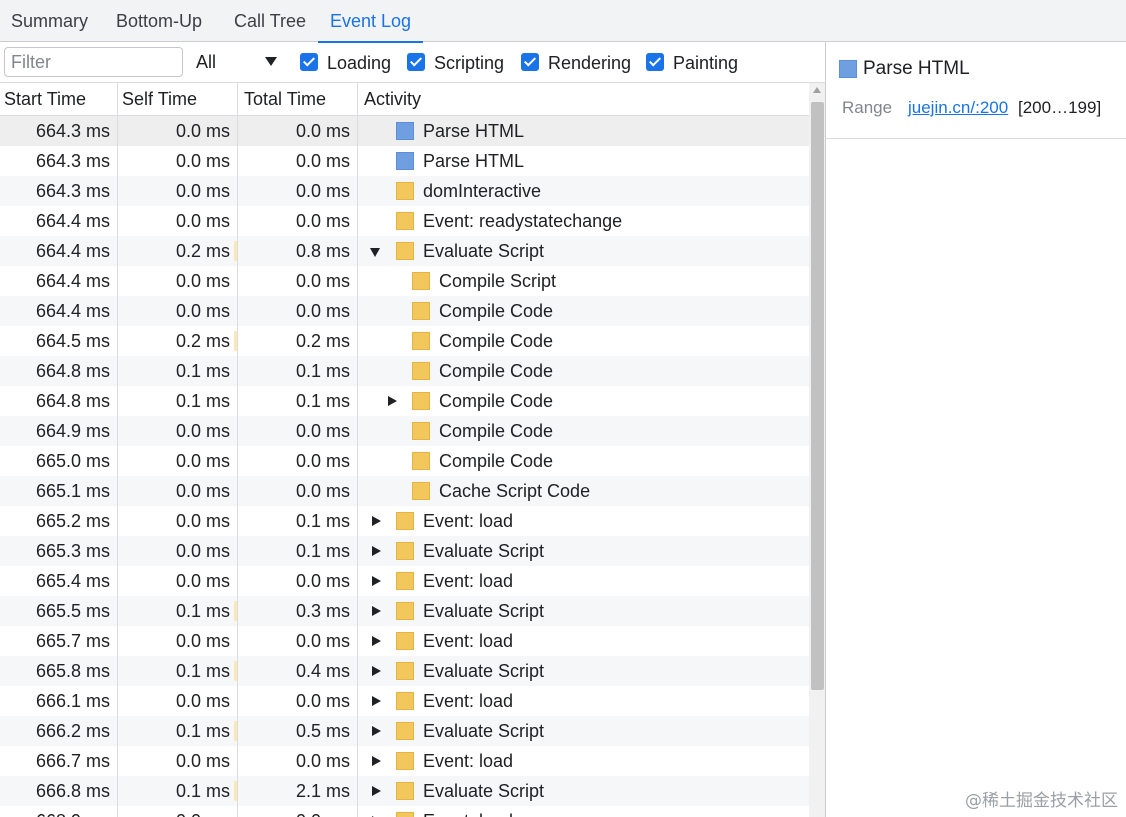 The height and width of the screenshot is (817, 1126). Describe the element at coordinates (468, 581) in the screenshot. I see `activity-name: Event: load` at that location.